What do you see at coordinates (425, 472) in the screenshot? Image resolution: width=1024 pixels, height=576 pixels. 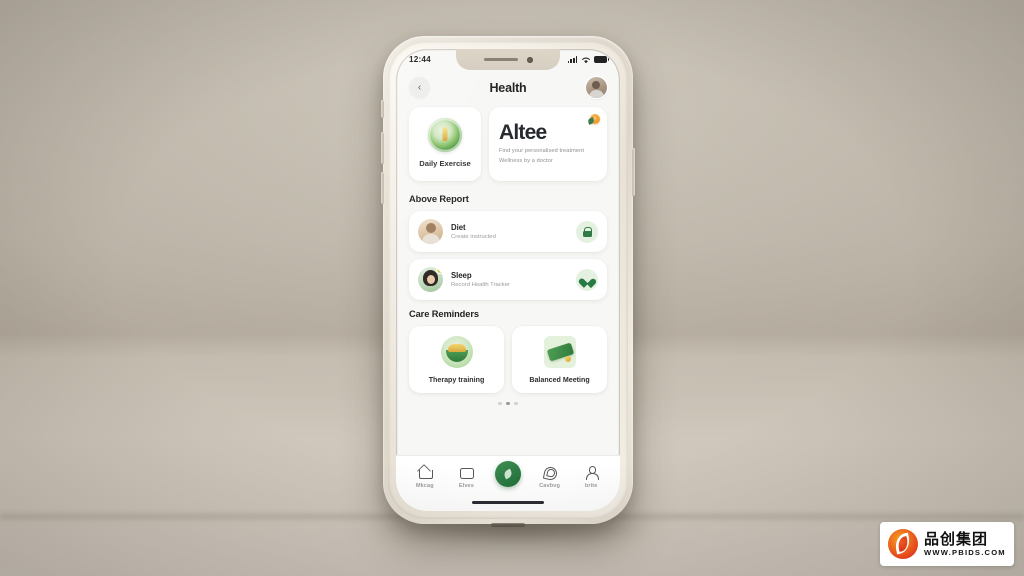 I see `home-icon` at bounding box center [425, 472].